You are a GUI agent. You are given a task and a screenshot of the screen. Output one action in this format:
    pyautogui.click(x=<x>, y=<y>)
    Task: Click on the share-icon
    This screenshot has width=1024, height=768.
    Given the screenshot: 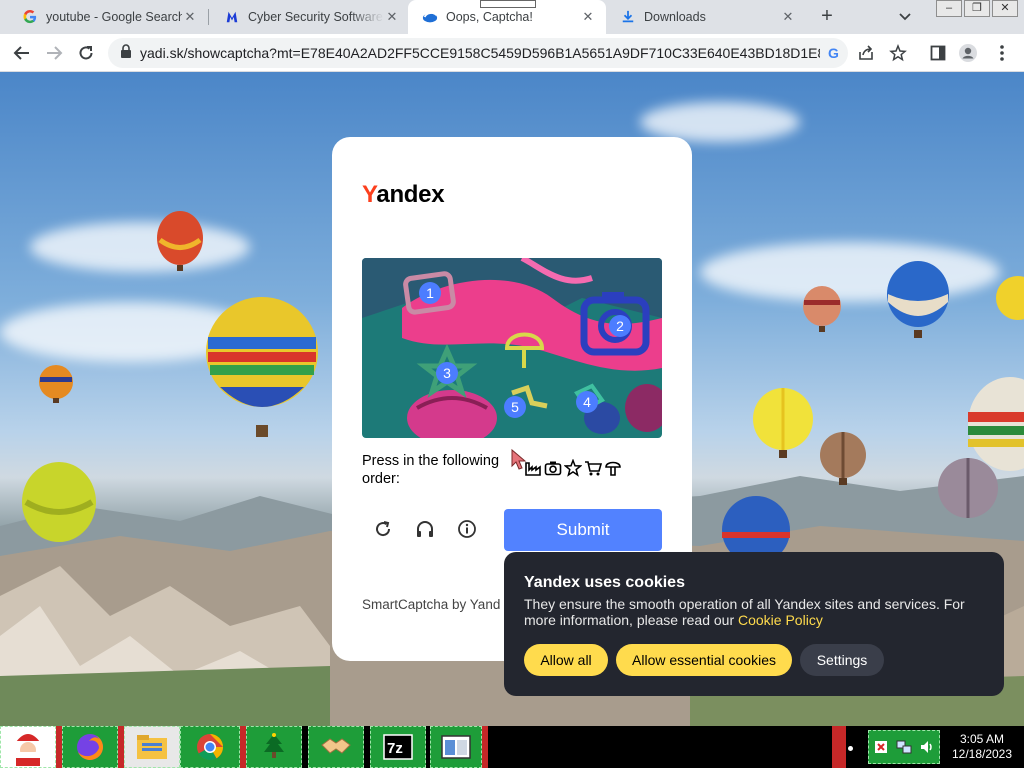 What is the action you would take?
    pyautogui.click(x=866, y=53)
    